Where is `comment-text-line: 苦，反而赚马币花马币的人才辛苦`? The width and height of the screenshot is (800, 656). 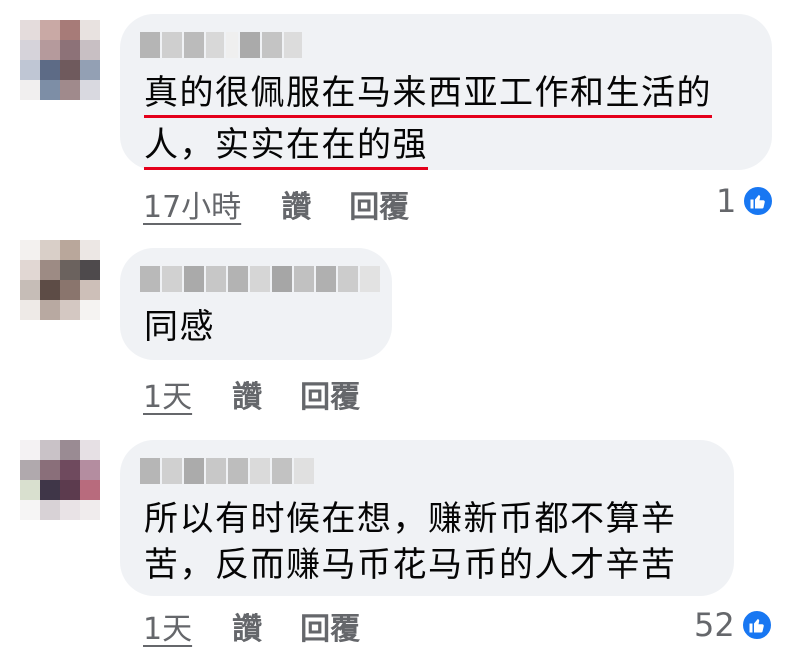
comment-text-line: 苦，反而赚马币花马币的人才辛苦 is located at coordinates (410, 565).